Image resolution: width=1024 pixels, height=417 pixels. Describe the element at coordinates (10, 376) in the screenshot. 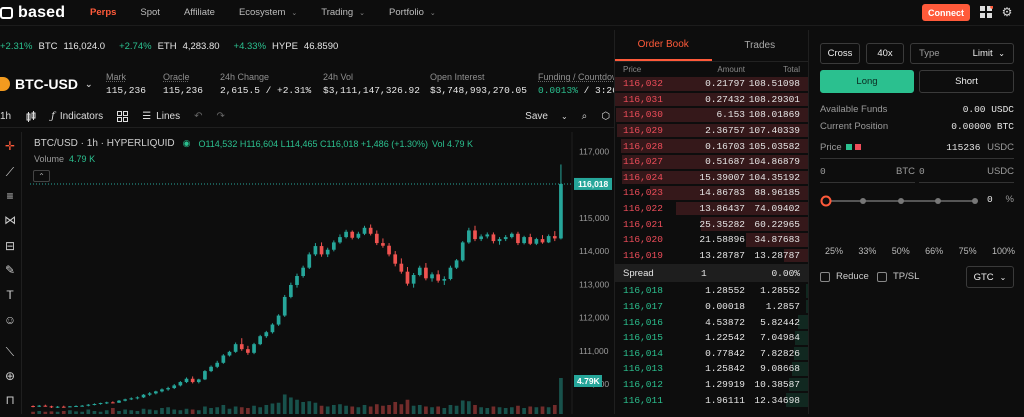

I see `zoom-in-icon: ⊕` at that location.